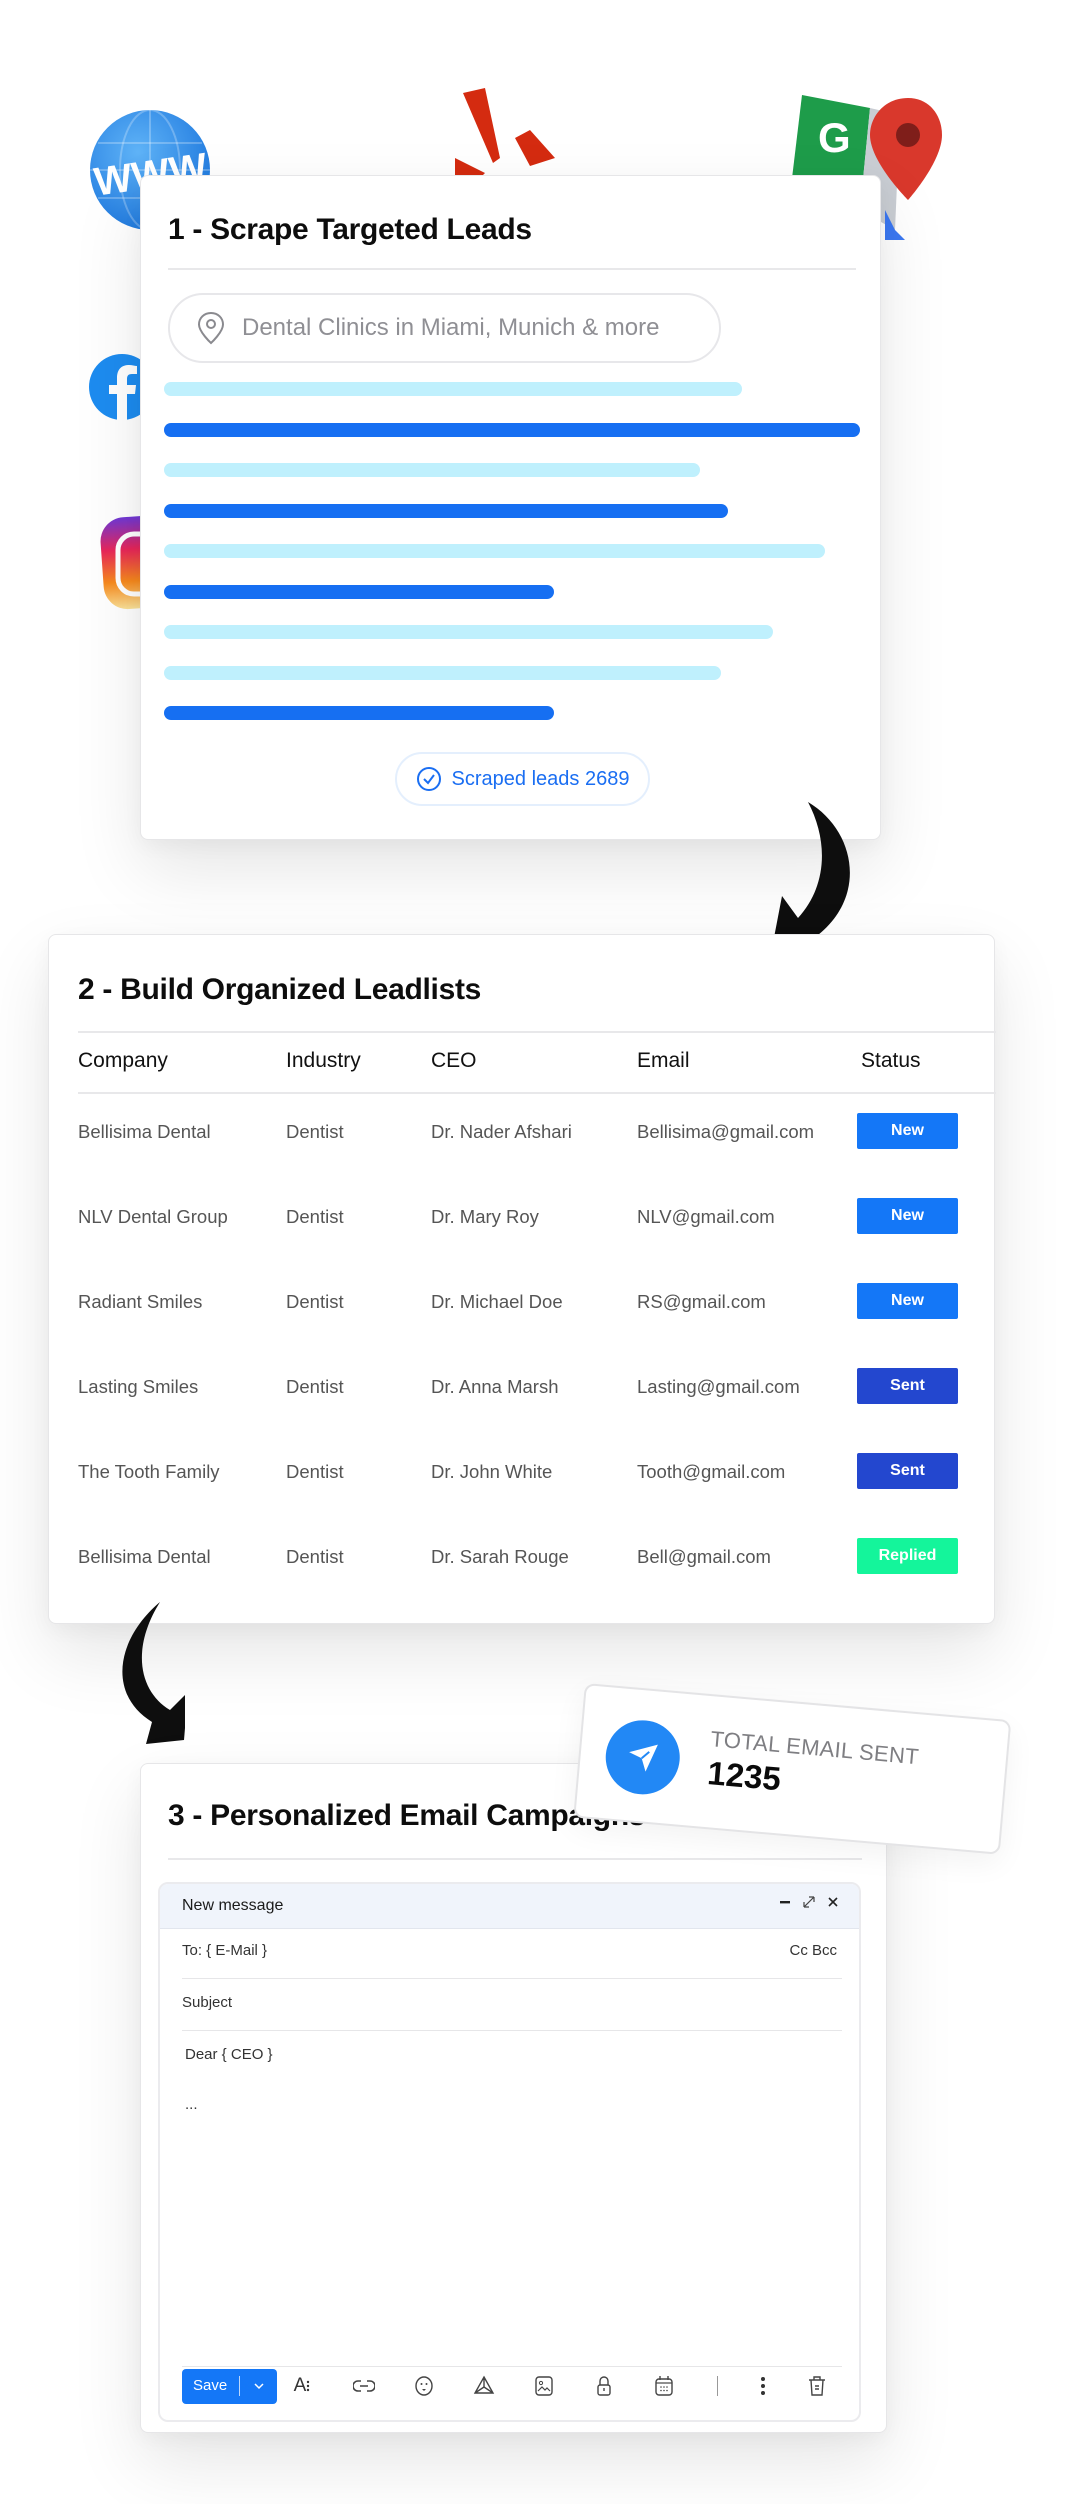 The image size is (1080, 2504). Describe the element at coordinates (891, 1061) in the screenshot. I see `column-header-status: Status` at that location.